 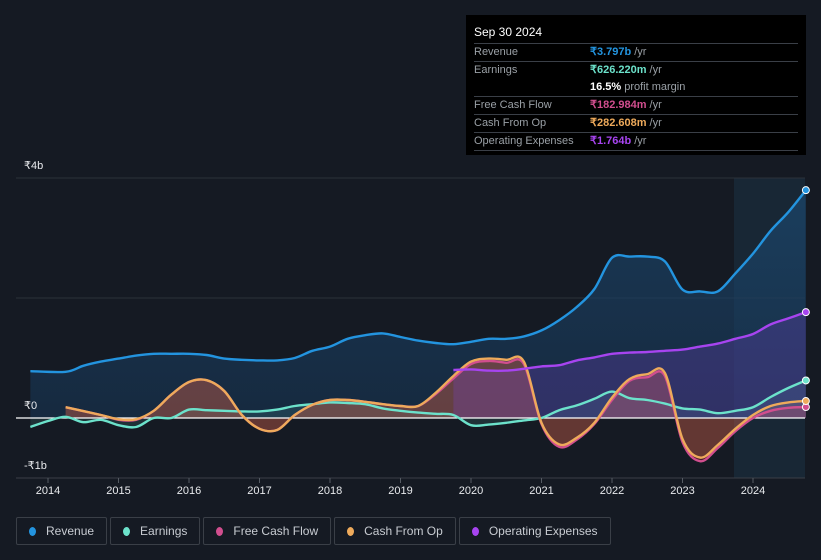 I want to click on x-tick-label: 2019, so click(x=400, y=491).